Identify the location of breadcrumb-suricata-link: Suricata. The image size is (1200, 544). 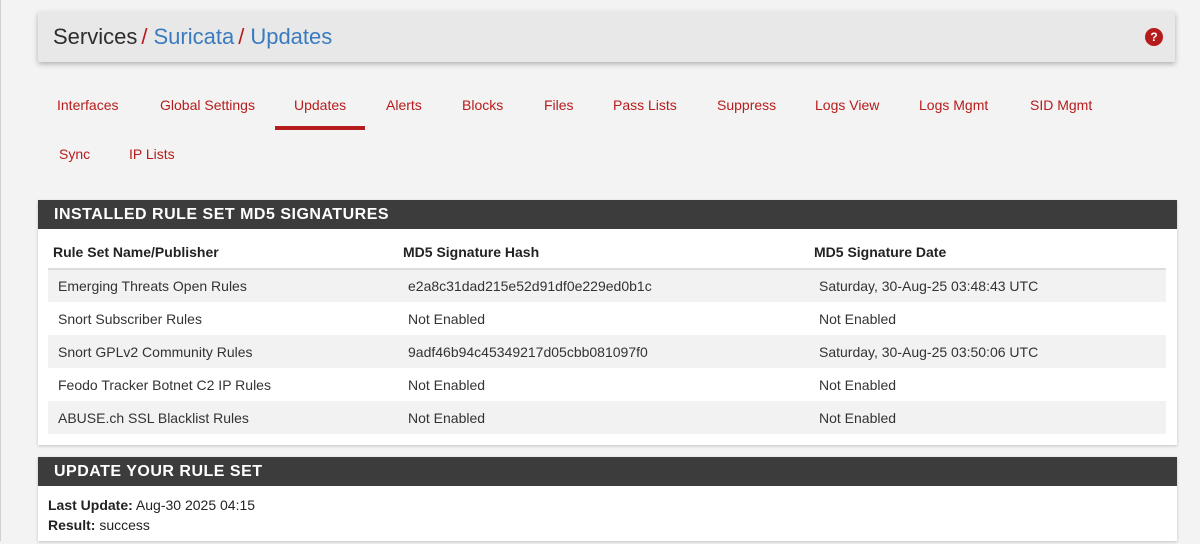
(193, 37).